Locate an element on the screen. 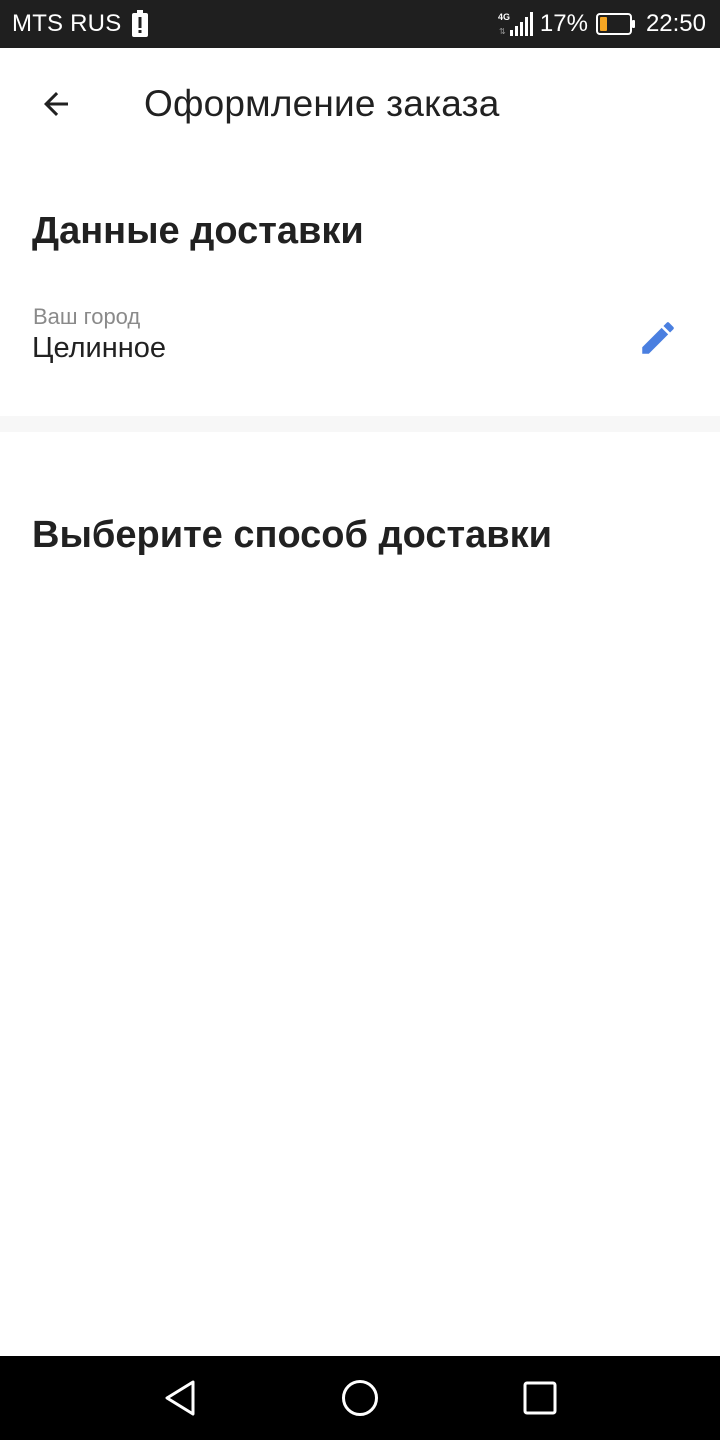 The image size is (720, 1440). recents-square-icon is located at coordinates (540, 1398).